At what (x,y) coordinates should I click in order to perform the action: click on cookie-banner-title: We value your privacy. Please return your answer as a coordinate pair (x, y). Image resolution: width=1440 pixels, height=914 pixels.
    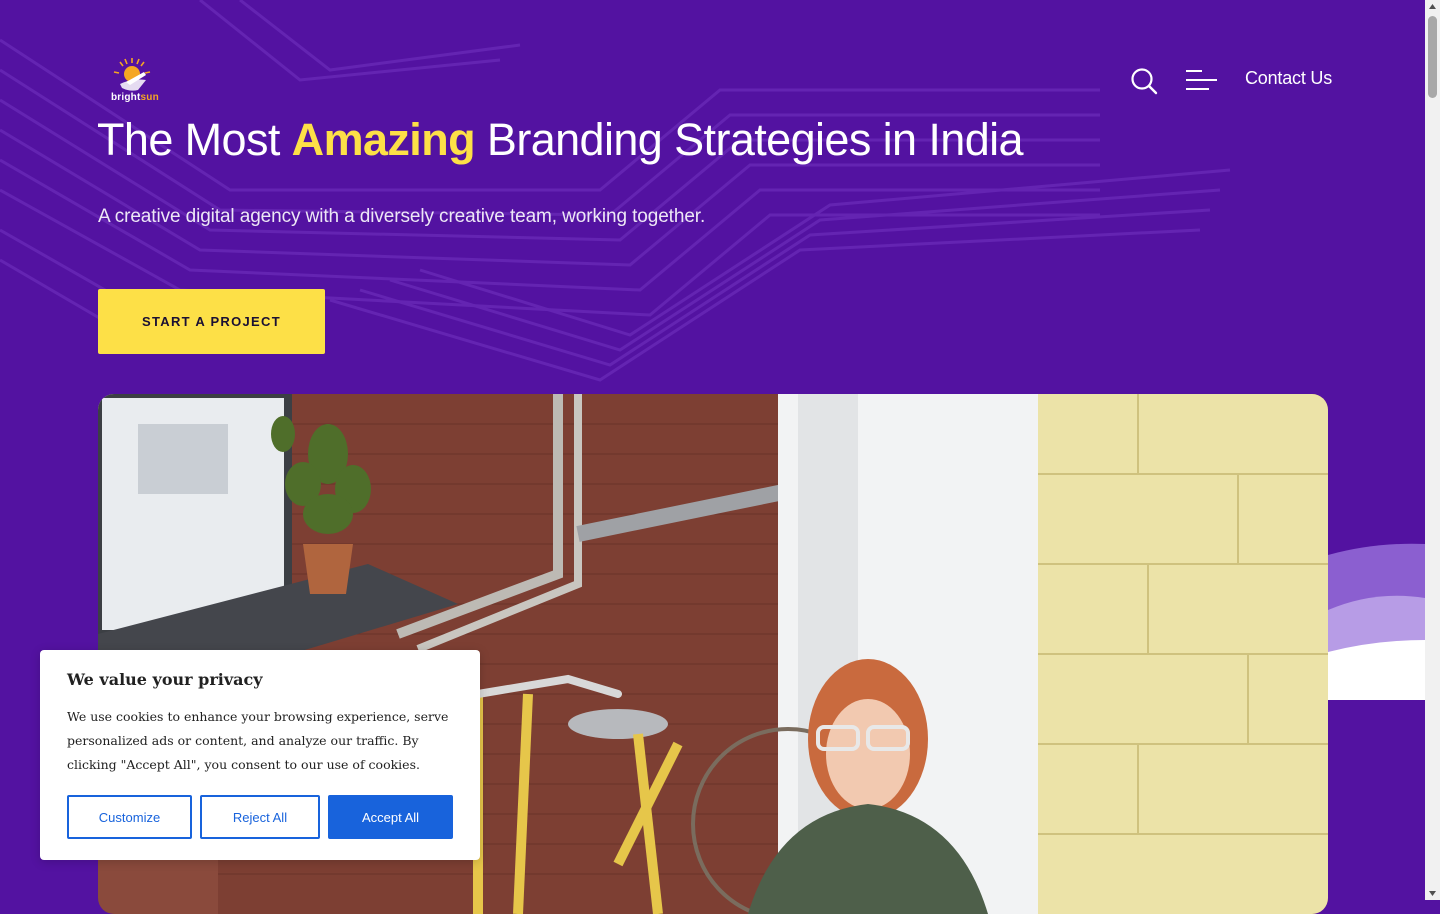
    Looking at the image, I should click on (165, 679).